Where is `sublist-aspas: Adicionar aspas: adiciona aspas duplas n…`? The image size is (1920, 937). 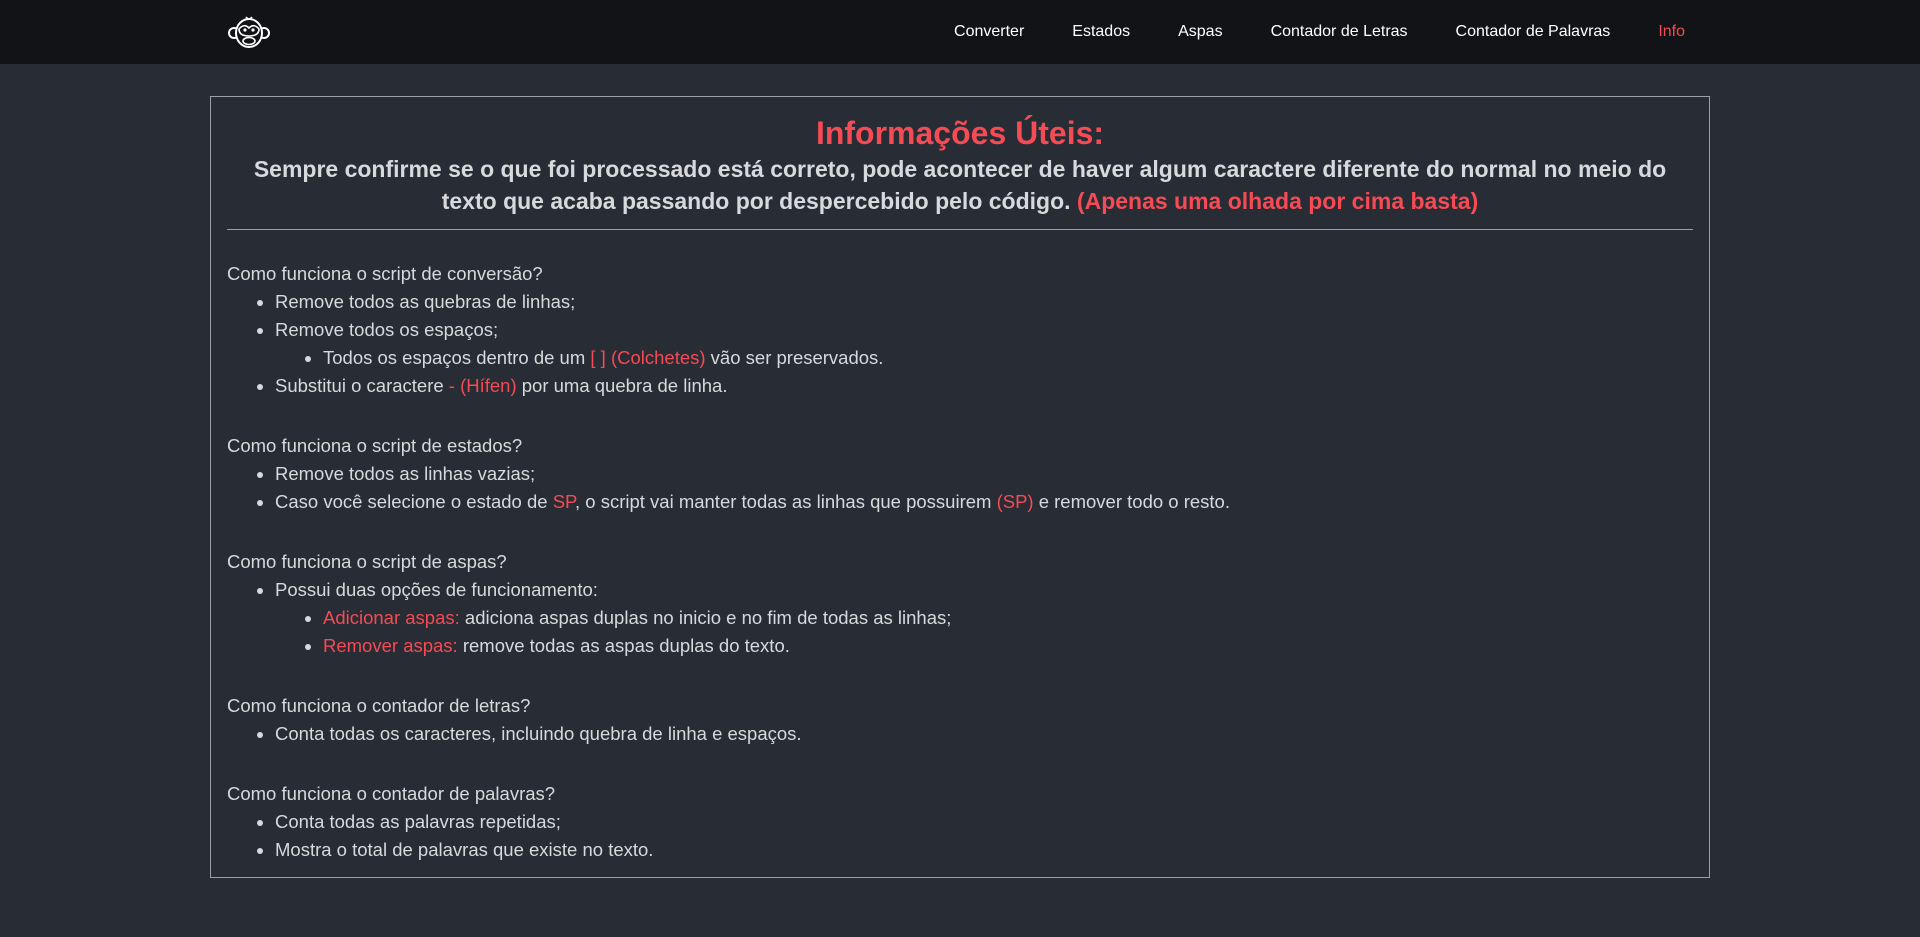
sublist-aspas: Adicionar aspas: adiciona aspas duplas n… is located at coordinates (984, 632).